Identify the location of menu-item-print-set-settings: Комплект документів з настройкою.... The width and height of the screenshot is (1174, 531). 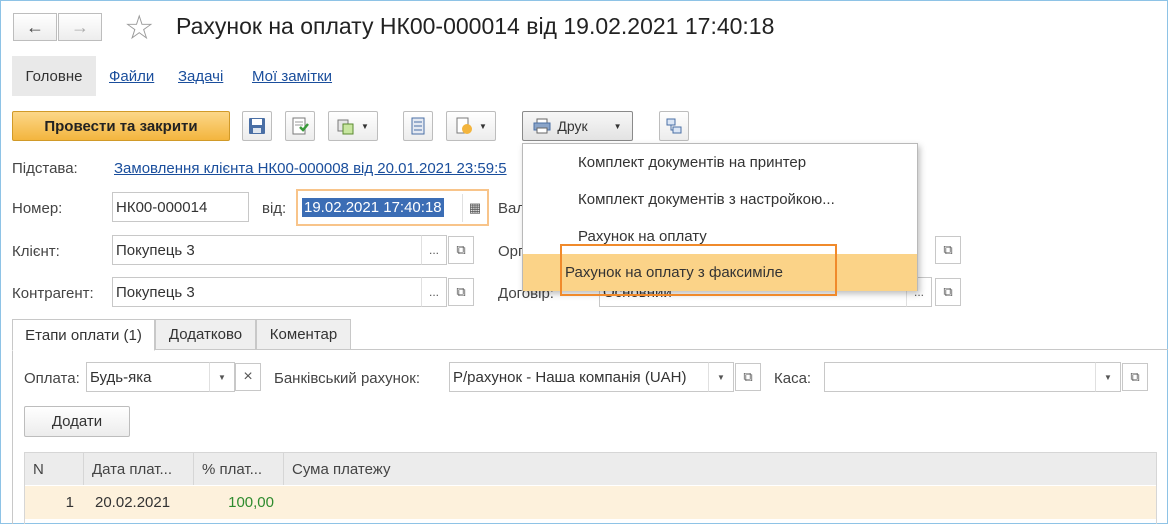
(720, 199).